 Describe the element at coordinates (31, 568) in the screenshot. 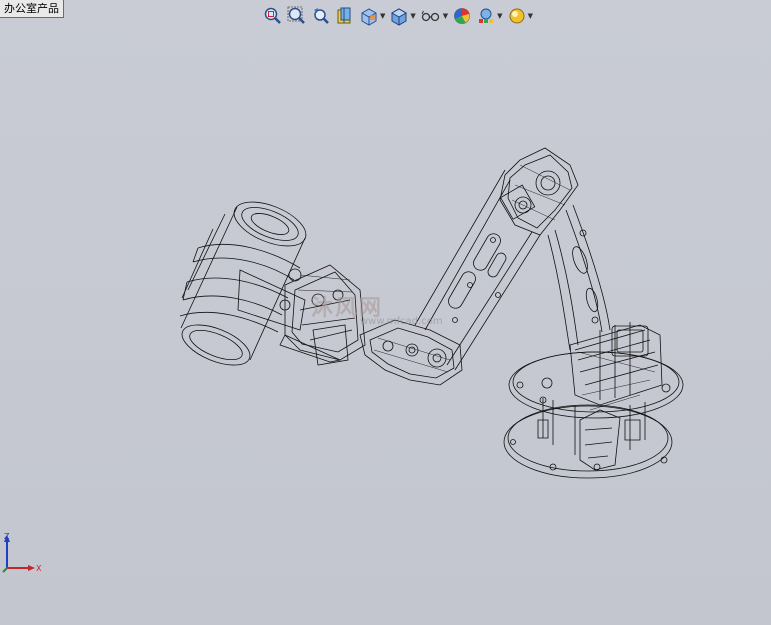

I see `triad-x-arrow` at that location.